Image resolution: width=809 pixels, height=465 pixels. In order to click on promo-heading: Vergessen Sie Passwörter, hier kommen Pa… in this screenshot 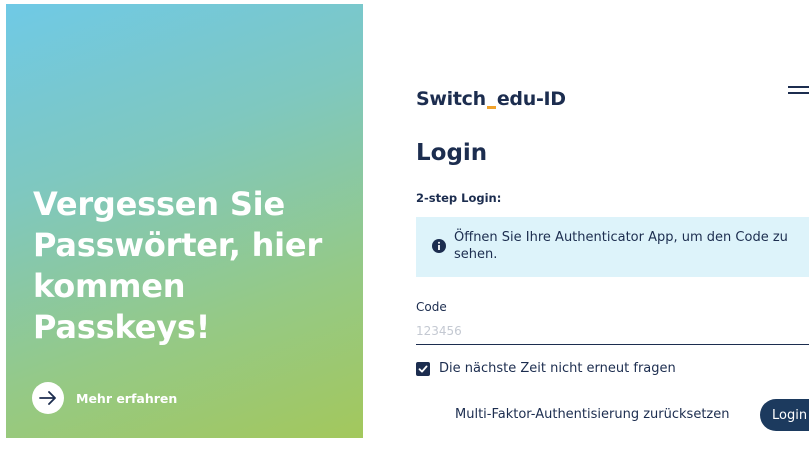, I will do `click(178, 265)`.